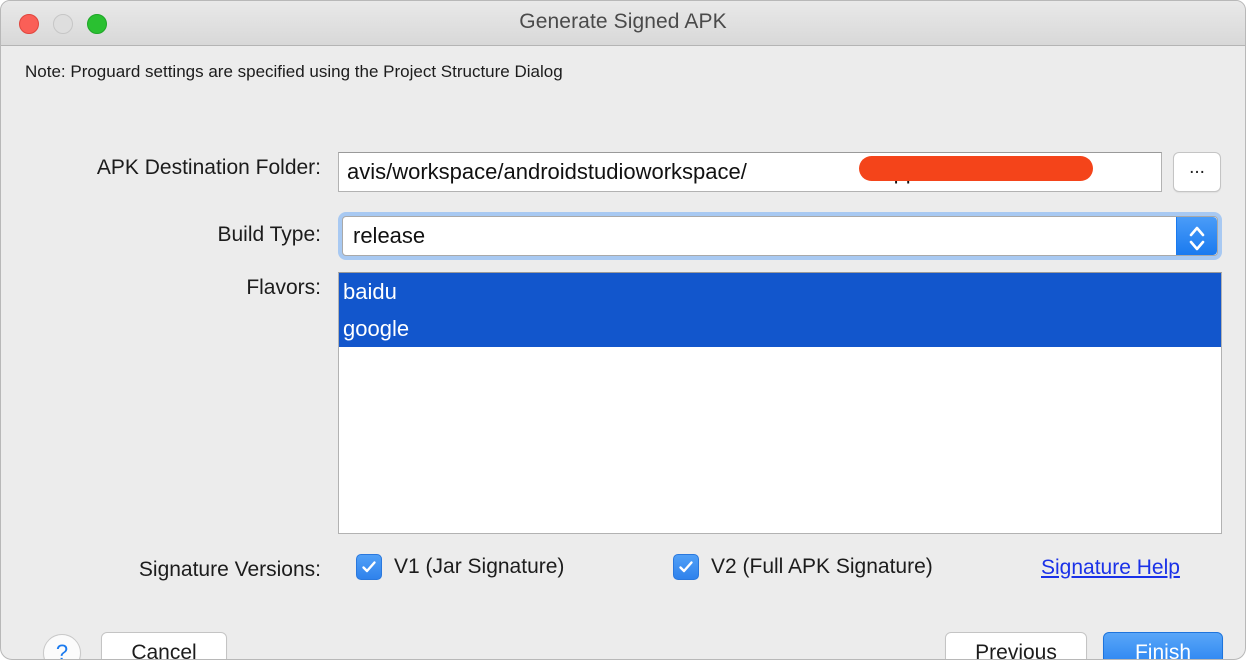 The height and width of the screenshot is (660, 1246). I want to click on title-bar: Generate Signed APK, so click(623, 23).